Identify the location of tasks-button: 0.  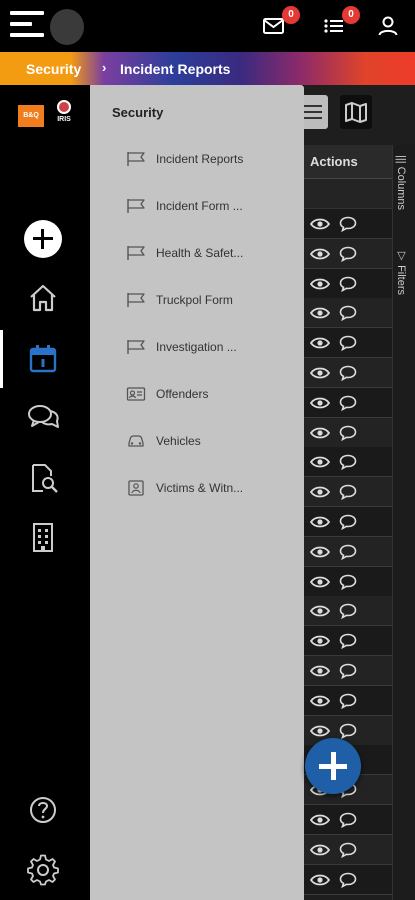
(341, 23).